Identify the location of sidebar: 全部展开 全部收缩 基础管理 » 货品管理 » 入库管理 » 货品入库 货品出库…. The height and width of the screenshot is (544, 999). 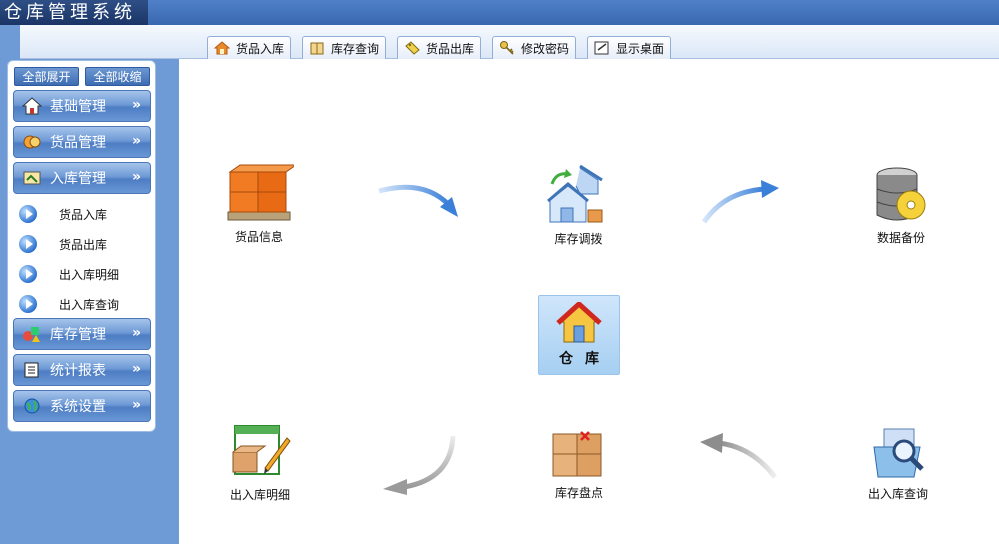
(81, 246).